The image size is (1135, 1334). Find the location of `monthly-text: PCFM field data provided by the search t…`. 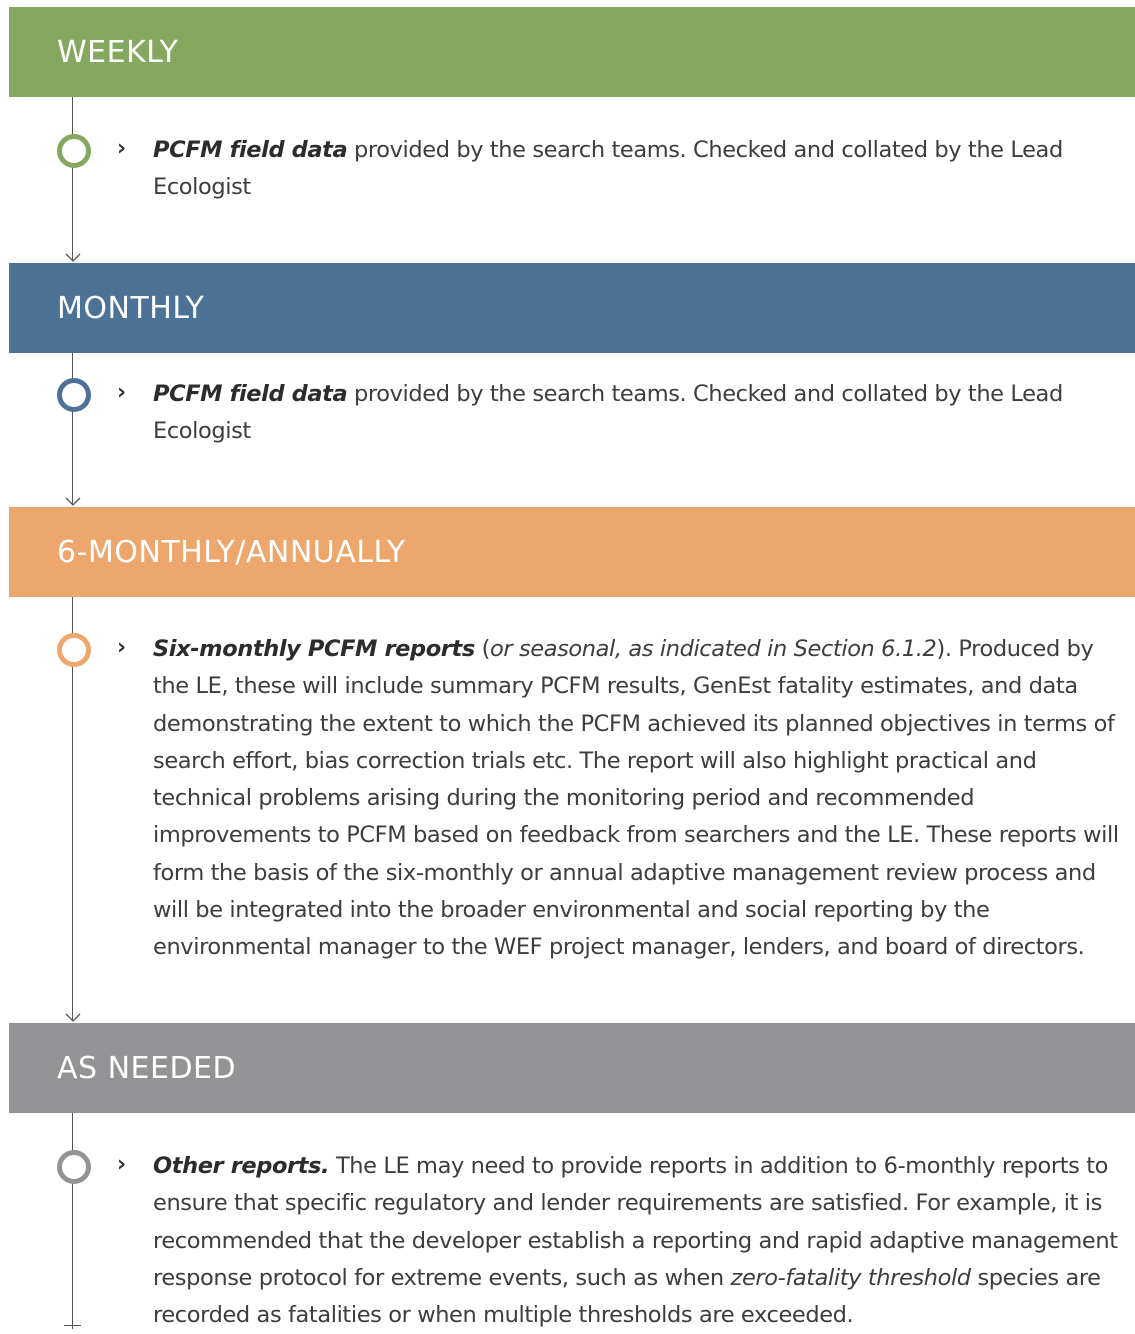

monthly-text: PCFM field data provided by the search t… is located at coordinates (640, 413).